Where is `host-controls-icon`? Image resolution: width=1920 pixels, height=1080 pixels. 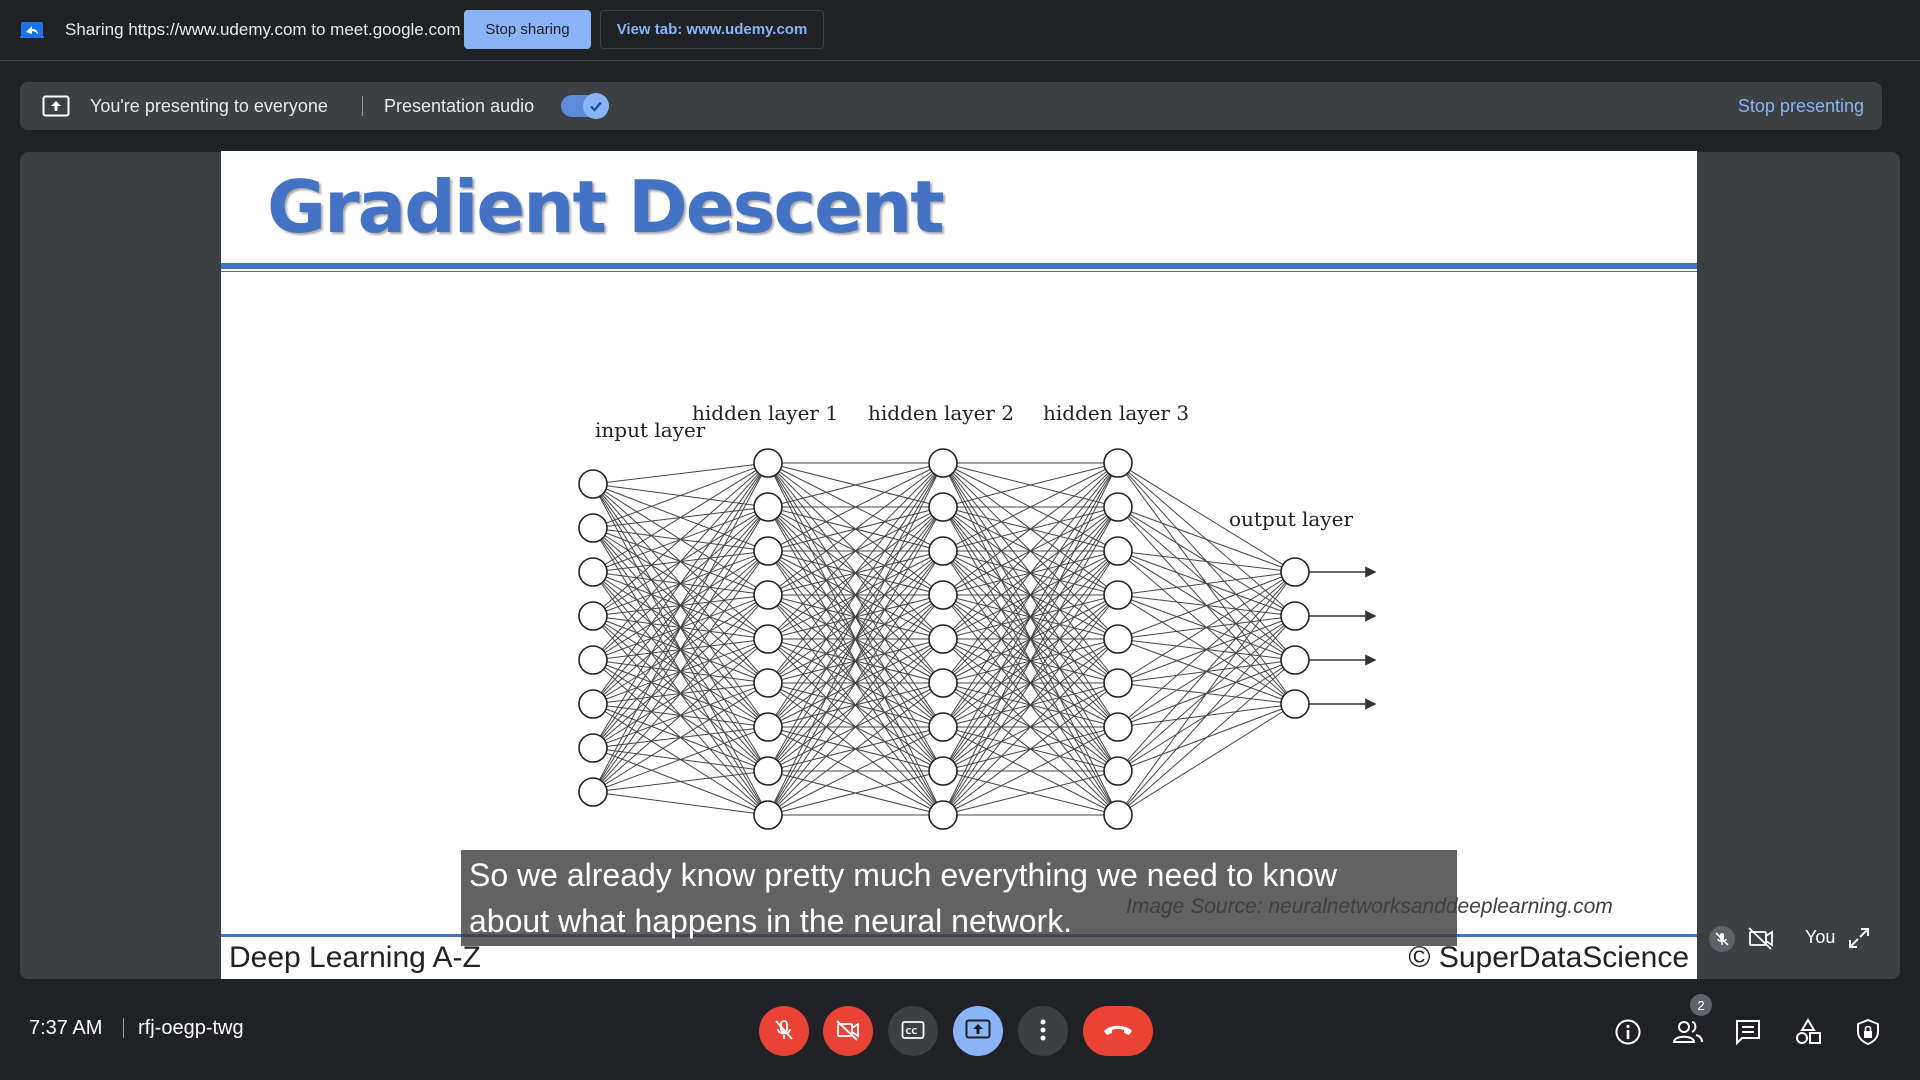
host-controls-icon is located at coordinates (1868, 1032).